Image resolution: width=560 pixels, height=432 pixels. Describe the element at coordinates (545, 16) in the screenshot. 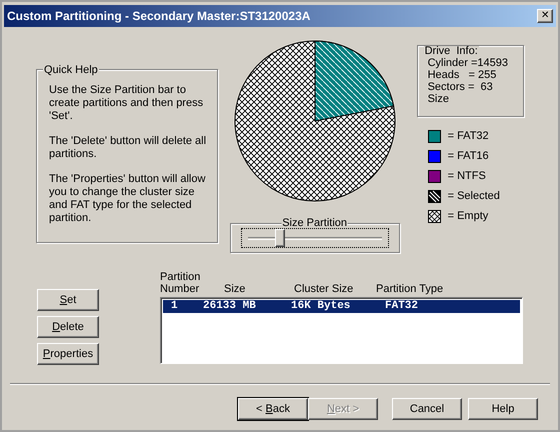

I see `close-button: ✕` at that location.